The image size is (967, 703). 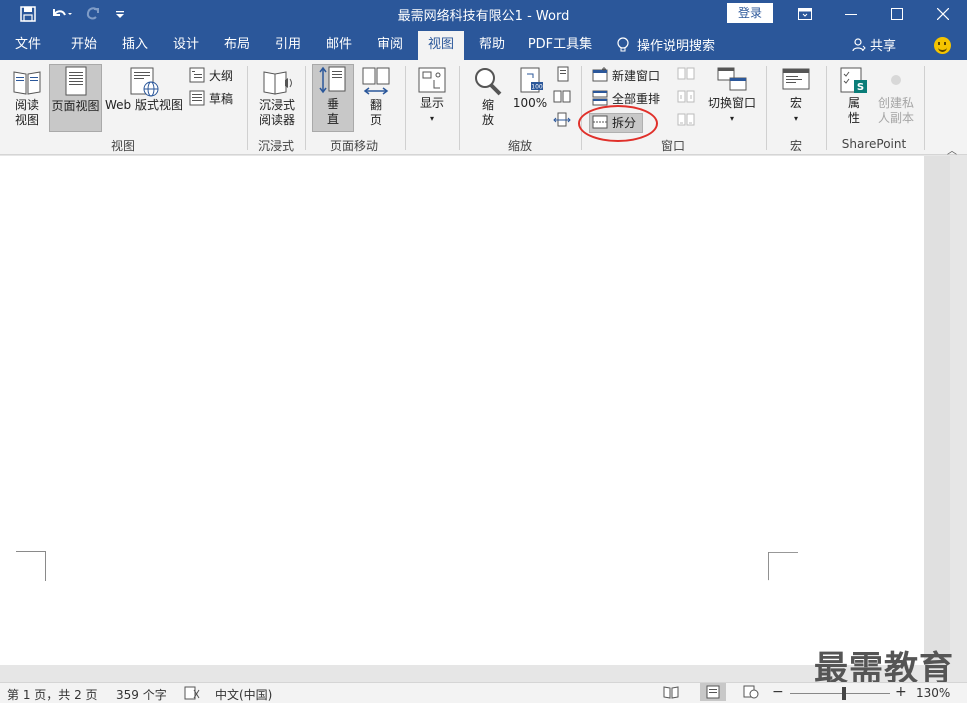 What do you see at coordinates (795, 103) in the screenshot?
I see `macros-label: 宏` at bounding box center [795, 103].